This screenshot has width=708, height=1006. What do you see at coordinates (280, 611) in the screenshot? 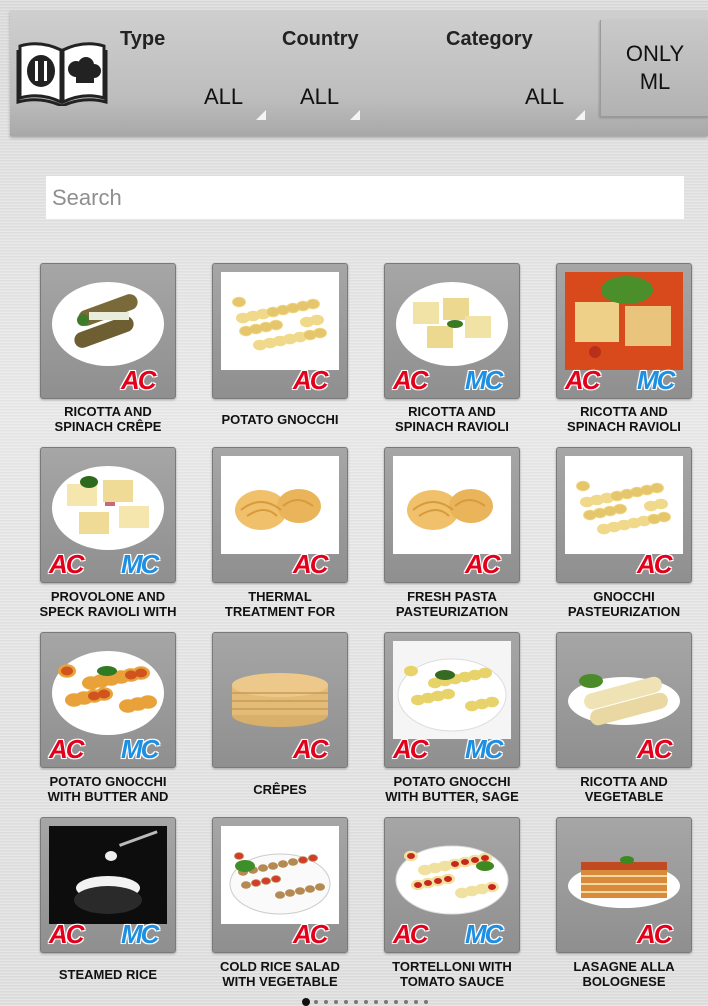
I see `recipe-title-line2: TREATMENT FOR` at bounding box center [280, 611].